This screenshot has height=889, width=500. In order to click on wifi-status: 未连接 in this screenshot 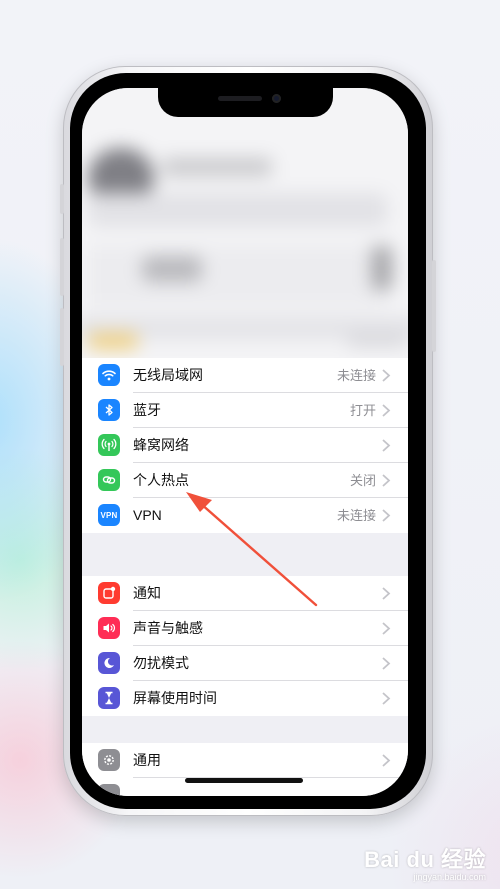, I will do `click(356, 375)`.